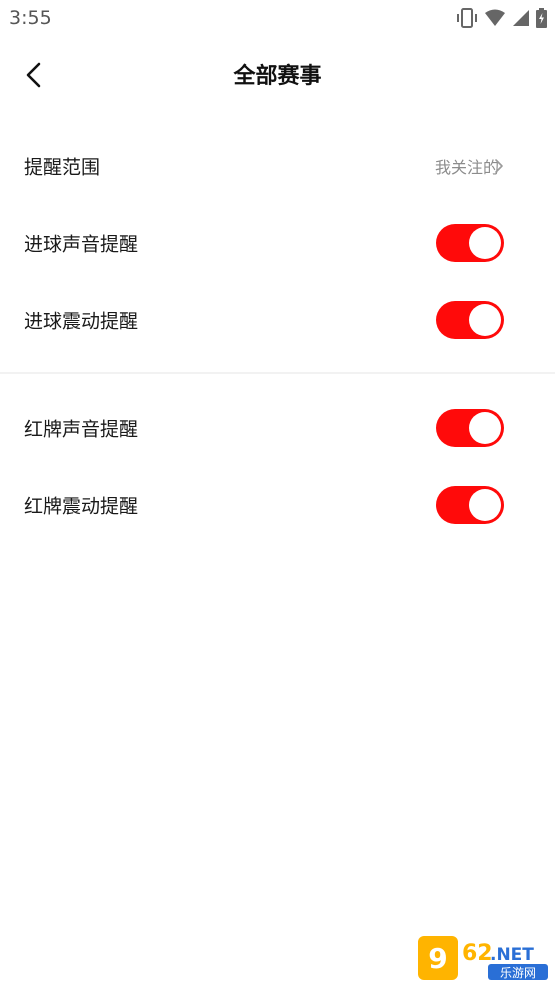 Image resolution: width=555 pixels, height=988 pixels. What do you see at coordinates (499, 166) in the screenshot?
I see `chevron-right-icon` at bounding box center [499, 166].